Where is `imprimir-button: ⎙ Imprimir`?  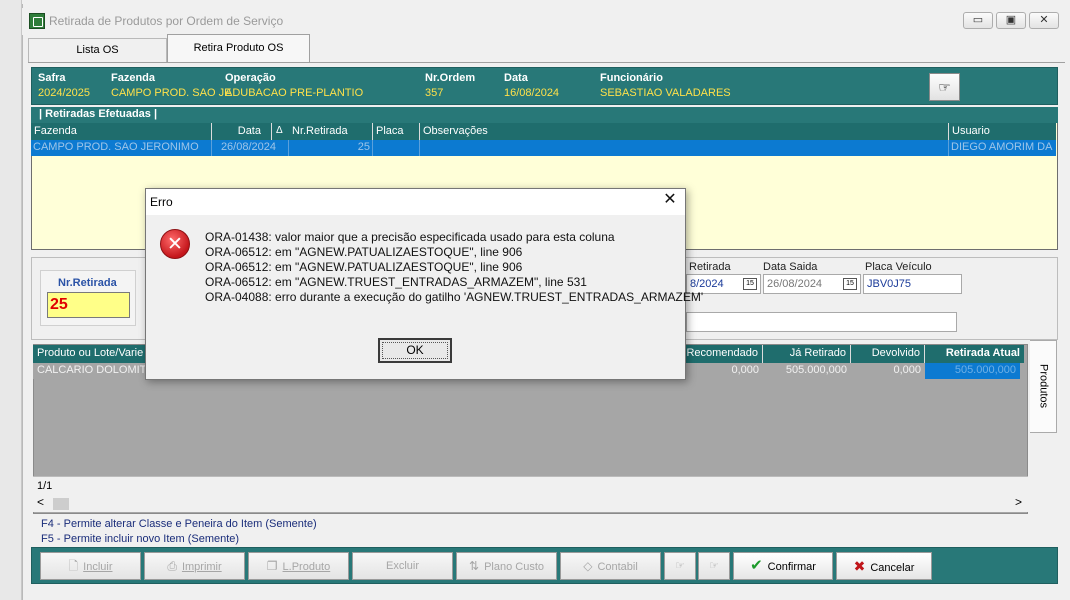 imprimir-button: ⎙ Imprimir is located at coordinates (194, 566).